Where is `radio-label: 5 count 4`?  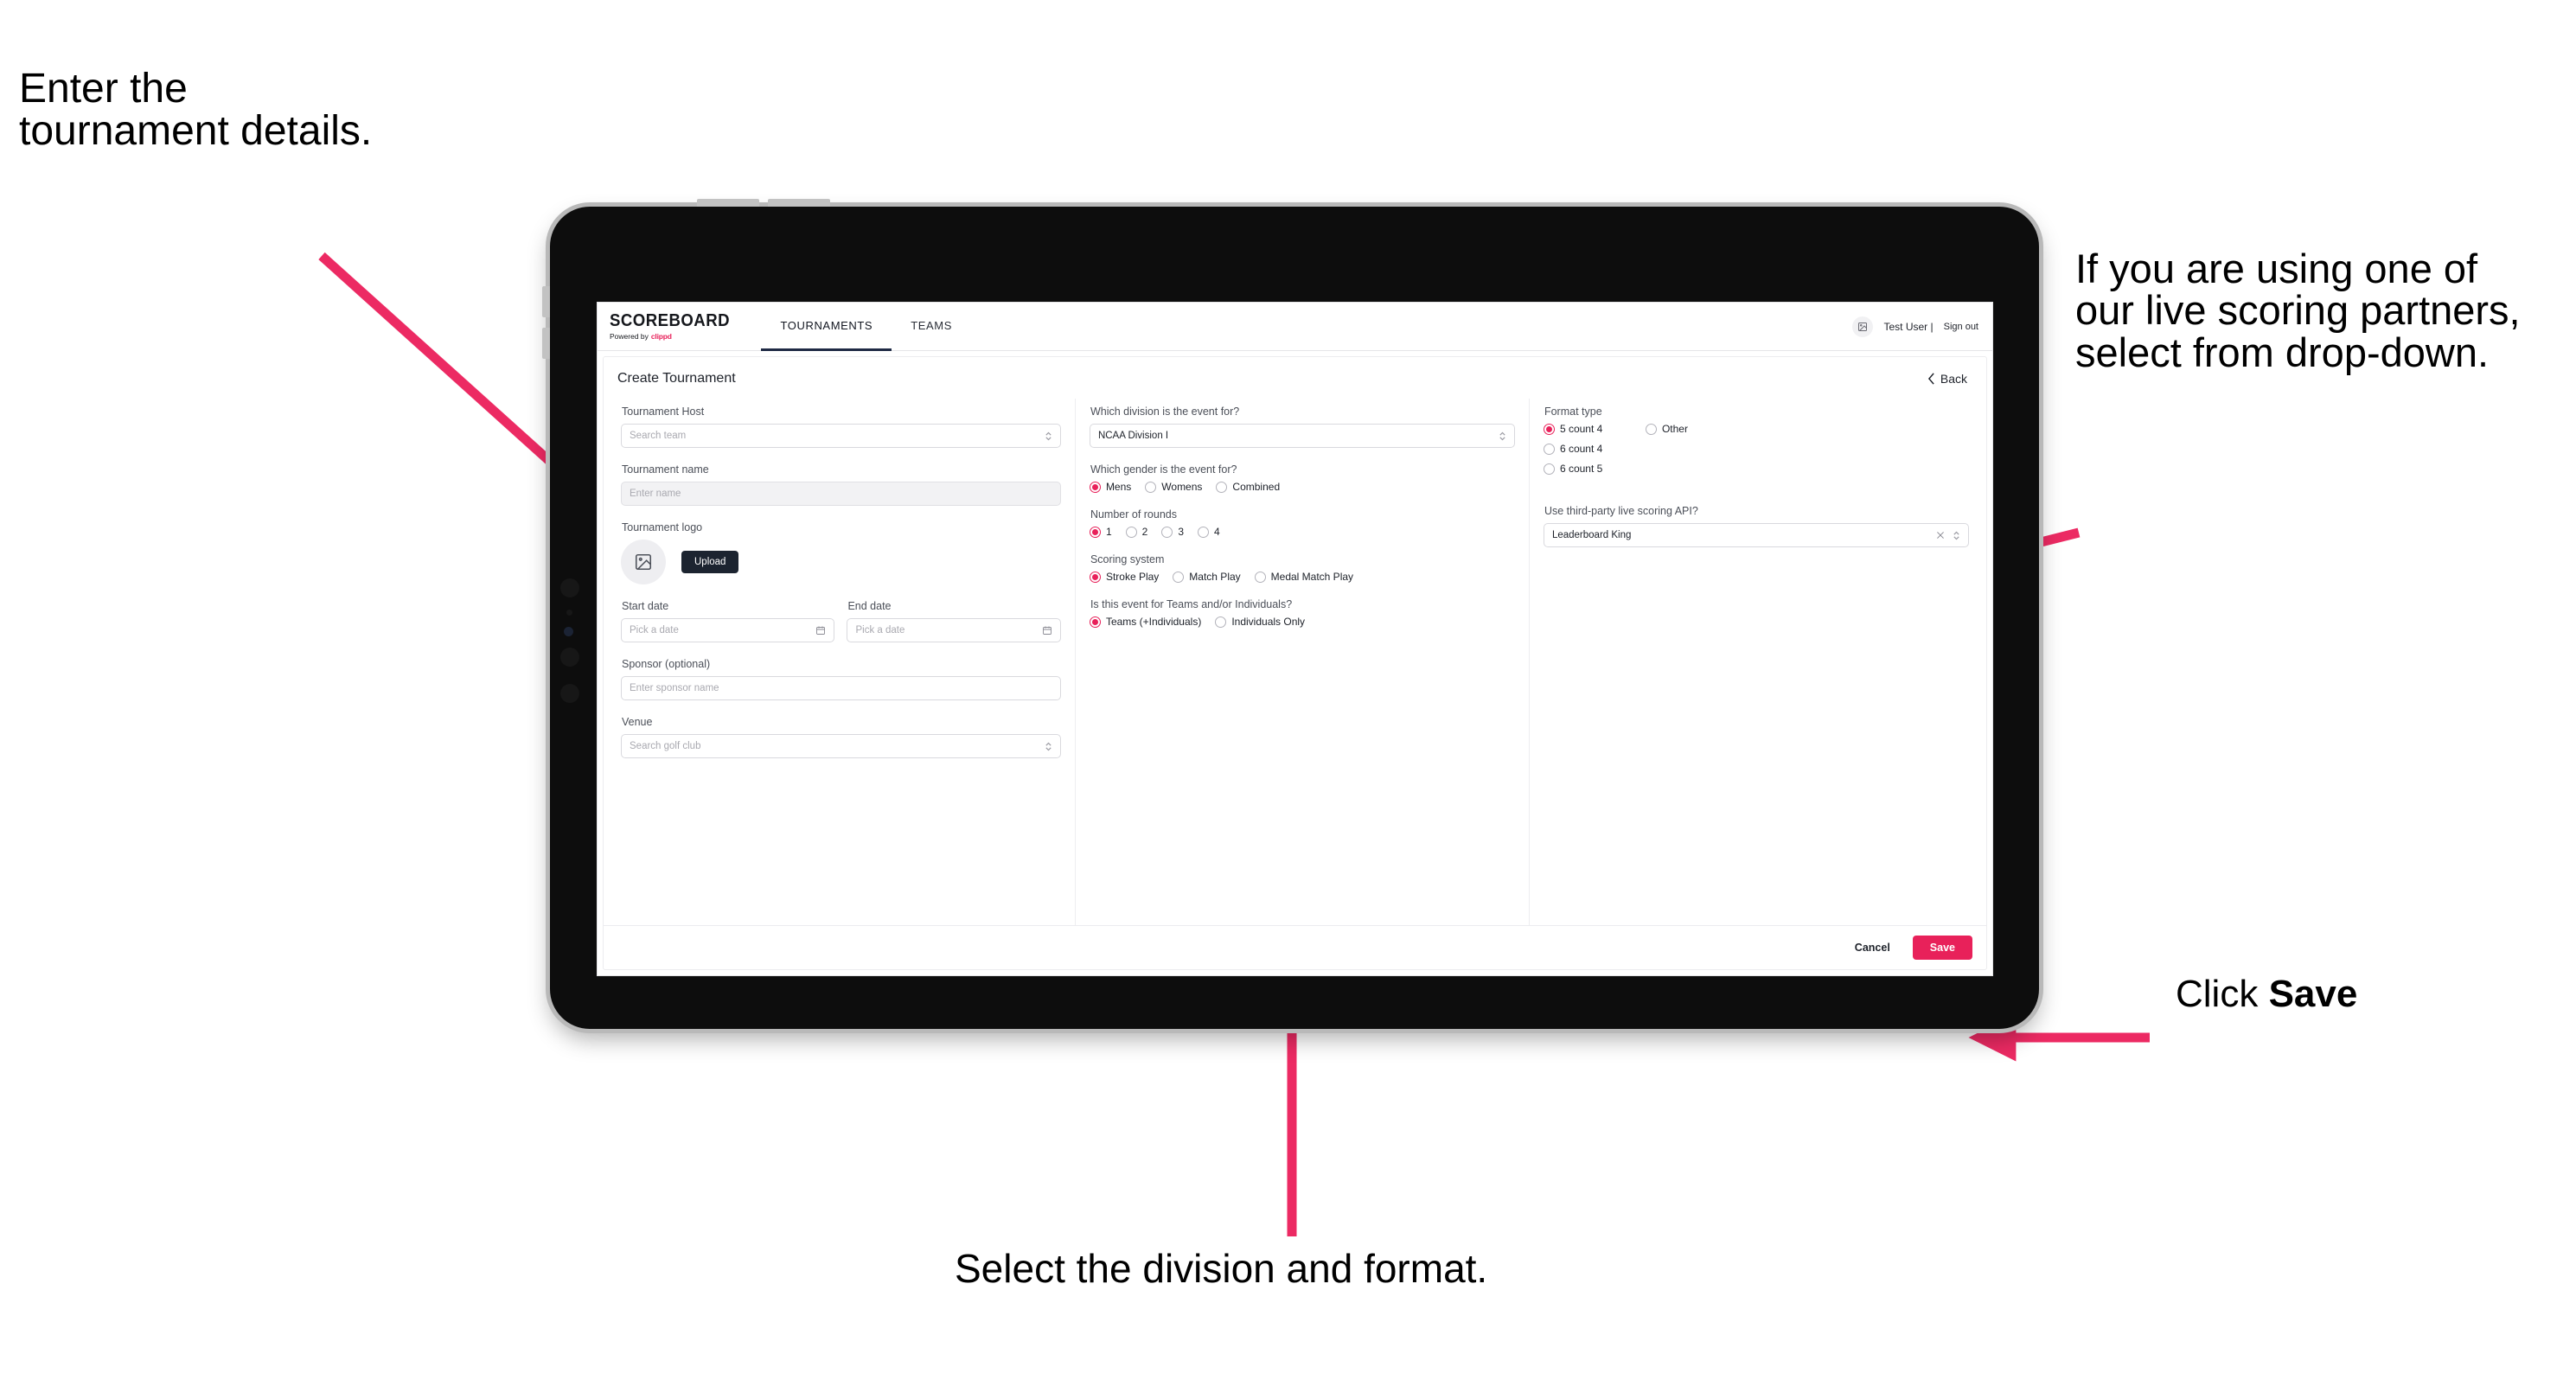 radio-label: 5 count 4 is located at coordinates (1581, 429).